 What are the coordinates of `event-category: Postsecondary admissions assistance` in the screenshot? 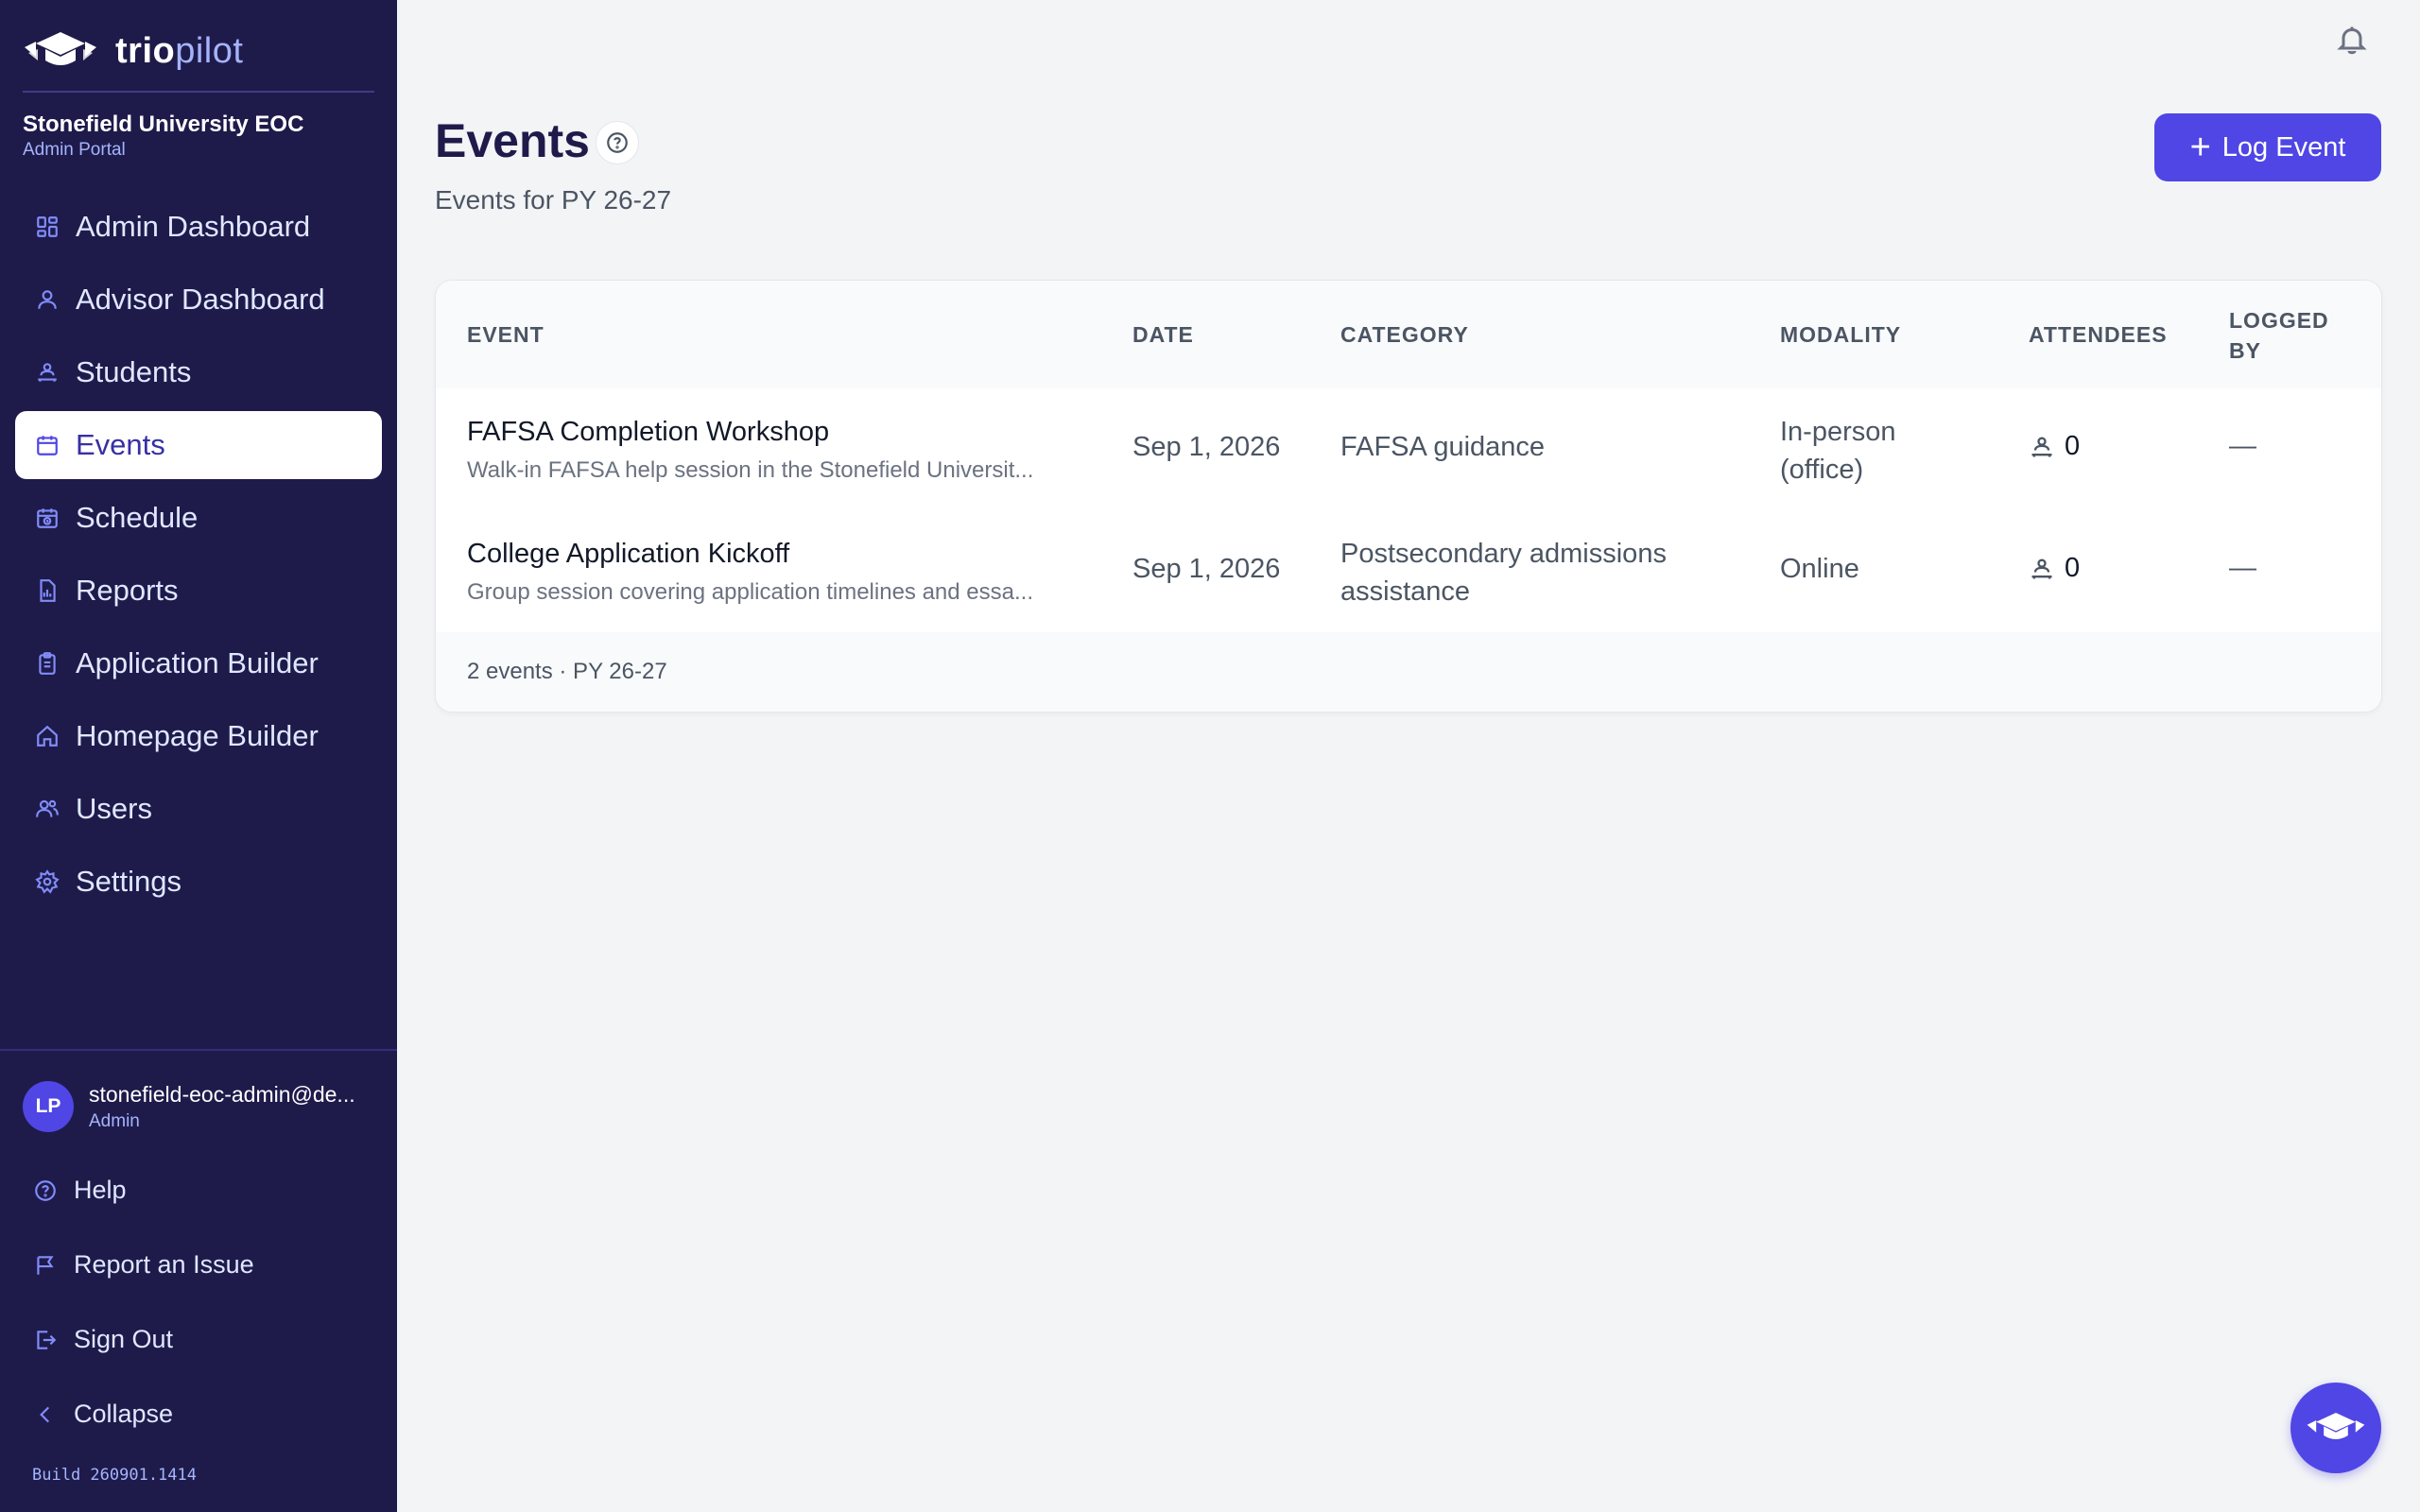 It's located at (1503, 572).